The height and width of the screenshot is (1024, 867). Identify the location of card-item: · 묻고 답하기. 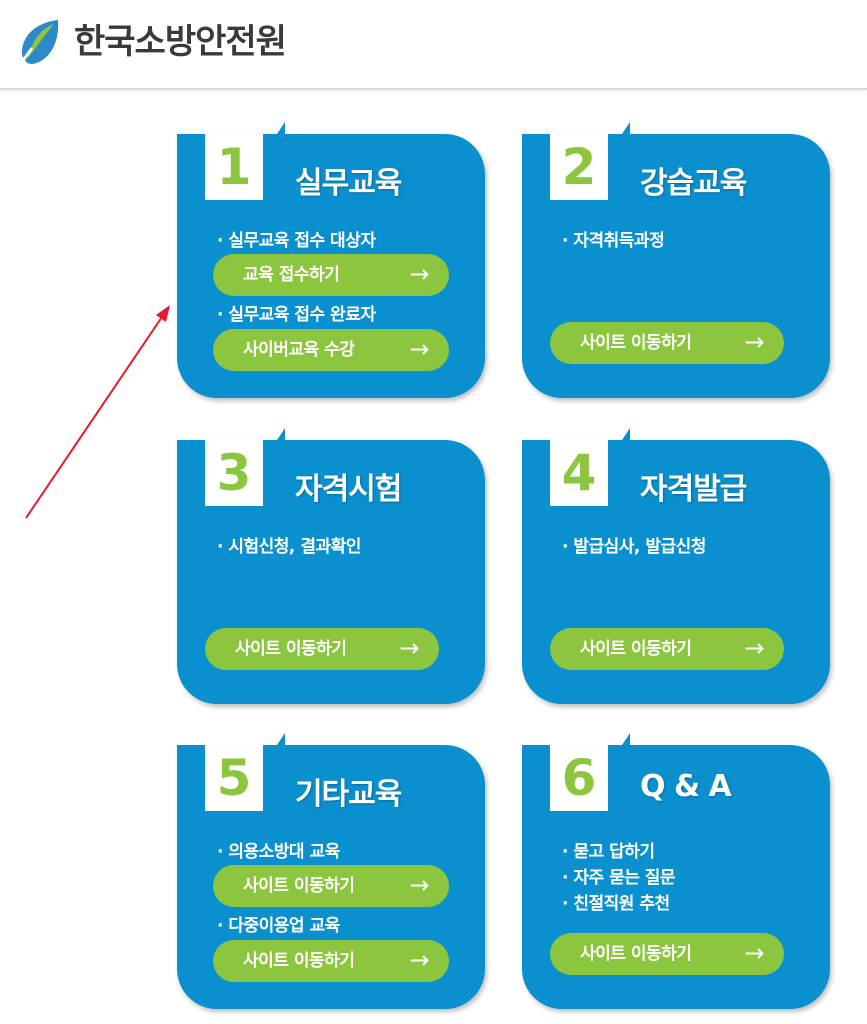
(608, 852).